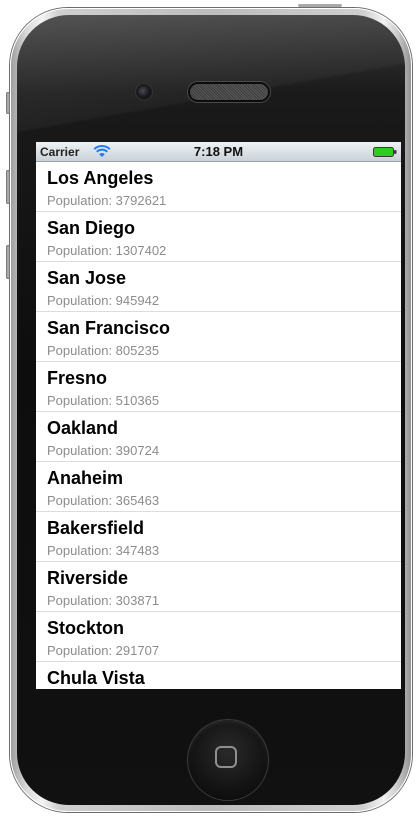 The width and height of the screenshot is (420, 818). Describe the element at coordinates (137, 400) in the screenshot. I see `population-value: 510365` at that location.